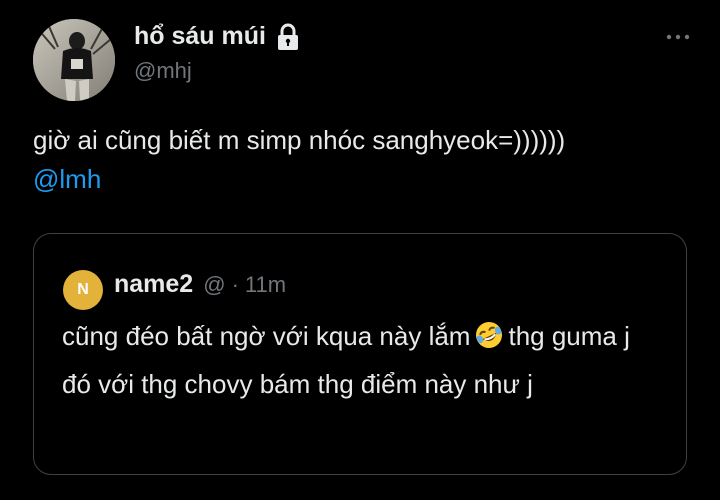  What do you see at coordinates (163, 71) in the screenshot?
I see `author-handle: @mhj` at bounding box center [163, 71].